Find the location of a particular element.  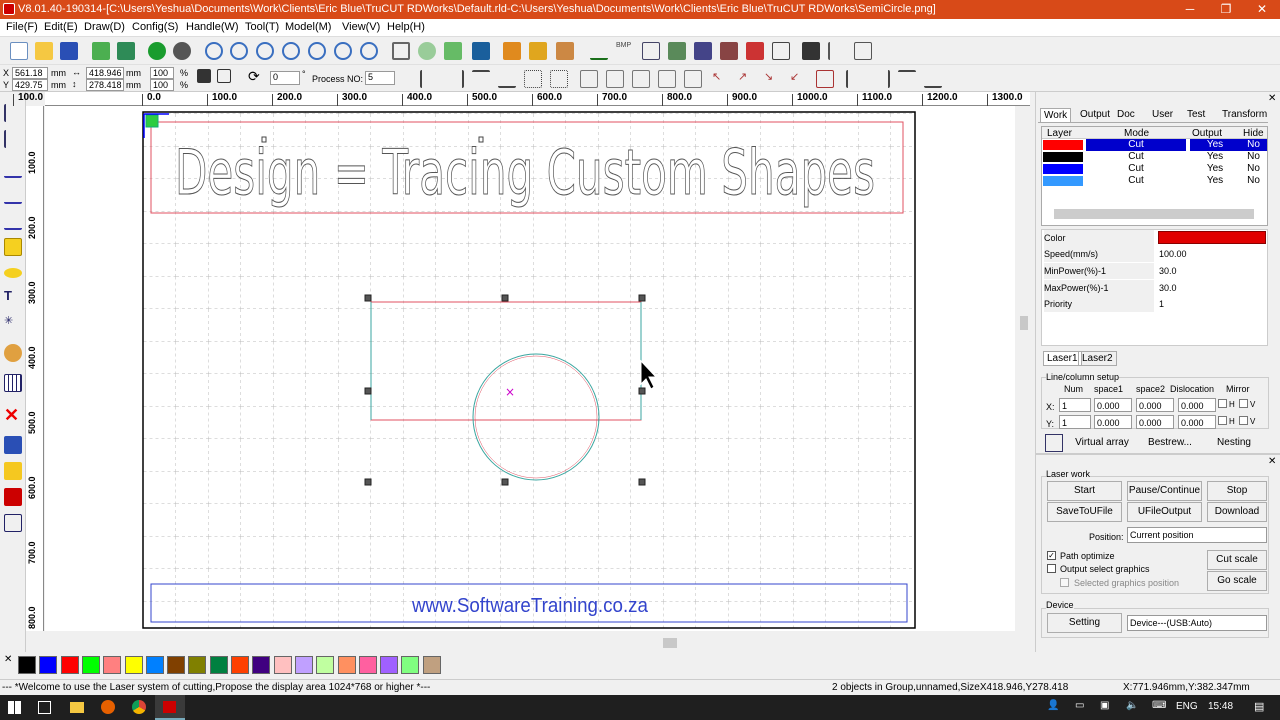

hscroll-thumb is located at coordinates (670, 643).